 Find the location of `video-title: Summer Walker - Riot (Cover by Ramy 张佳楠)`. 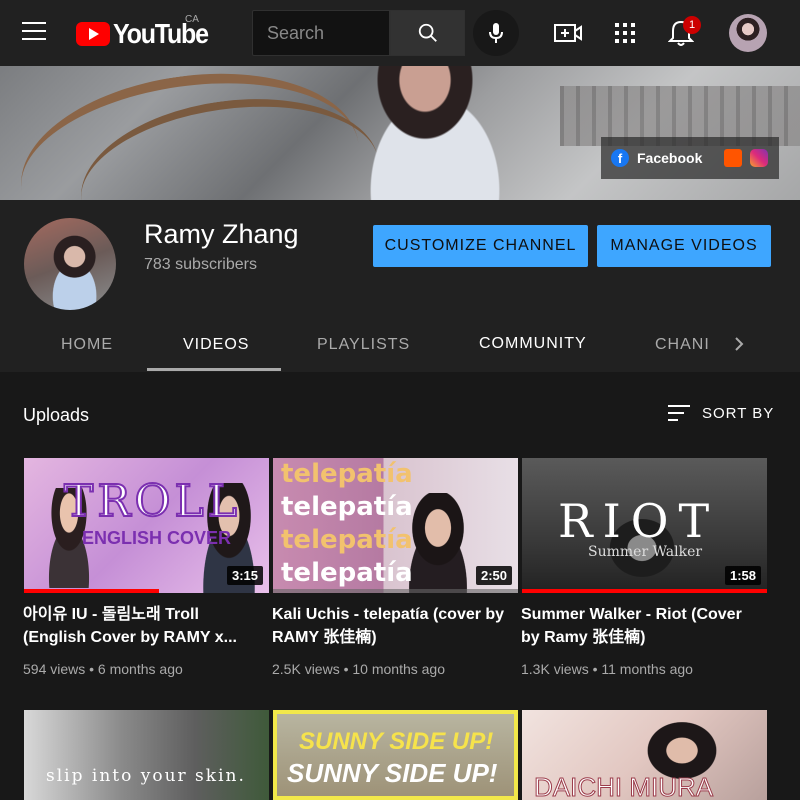

video-title: Summer Walker - Riot (Cover by Ramy 张佳楠) is located at coordinates (641, 626).